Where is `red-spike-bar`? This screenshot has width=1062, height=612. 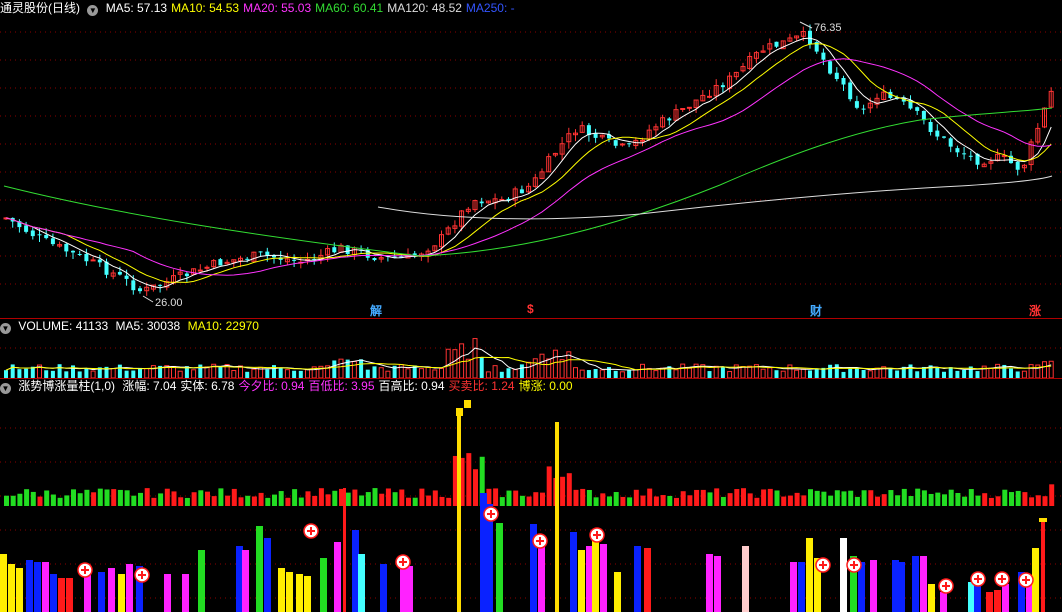 red-spike-bar is located at coordinates (344, 550).